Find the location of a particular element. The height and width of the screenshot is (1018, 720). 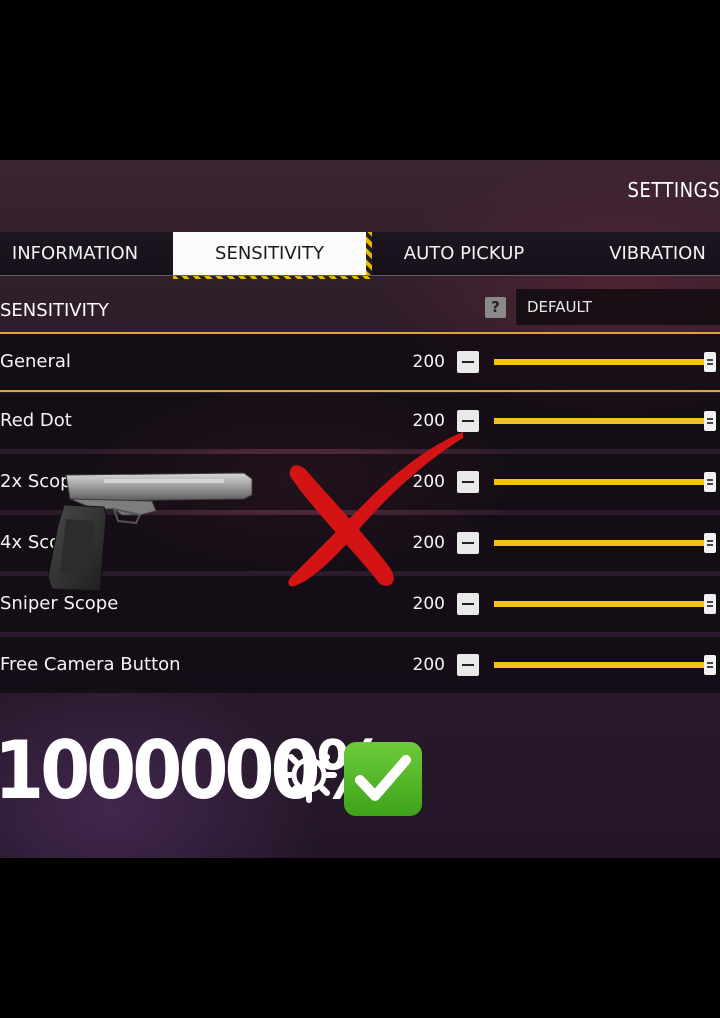

red-x-mark is located at coordinates (375, 509).